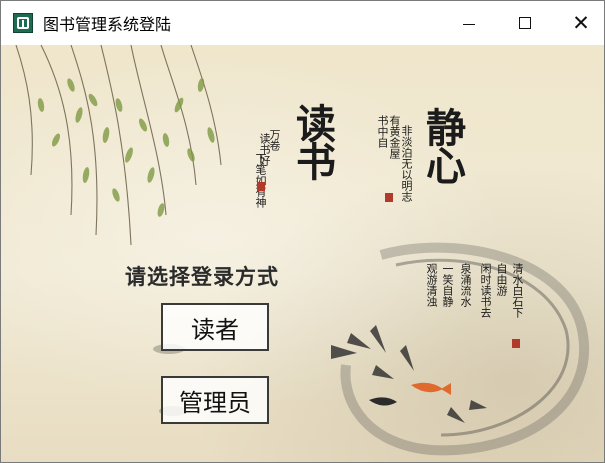 The image size is (605, 463). What do you see at coordinates (302, 23) in the screenshot?
I see `title-bar: 图书管理系统登陆 ✕` at bounding box center [302, 23].